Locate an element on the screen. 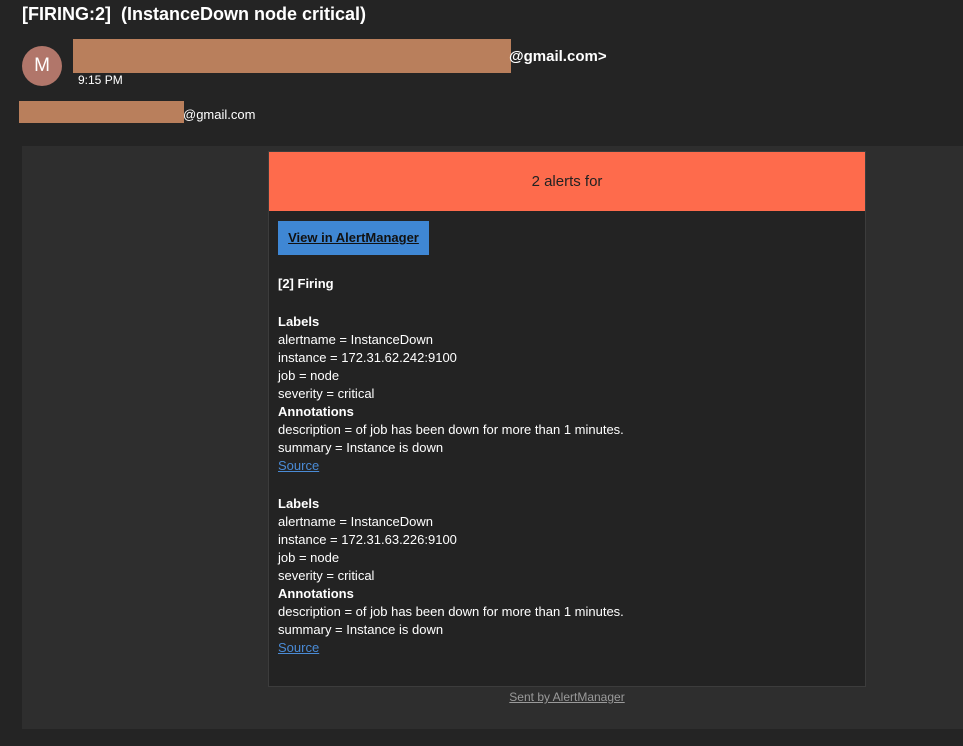 The height and width of the screenshot is (746, 963). view-in-alertmanager-button: View in AlertManager is located at coordinates (353, 238).